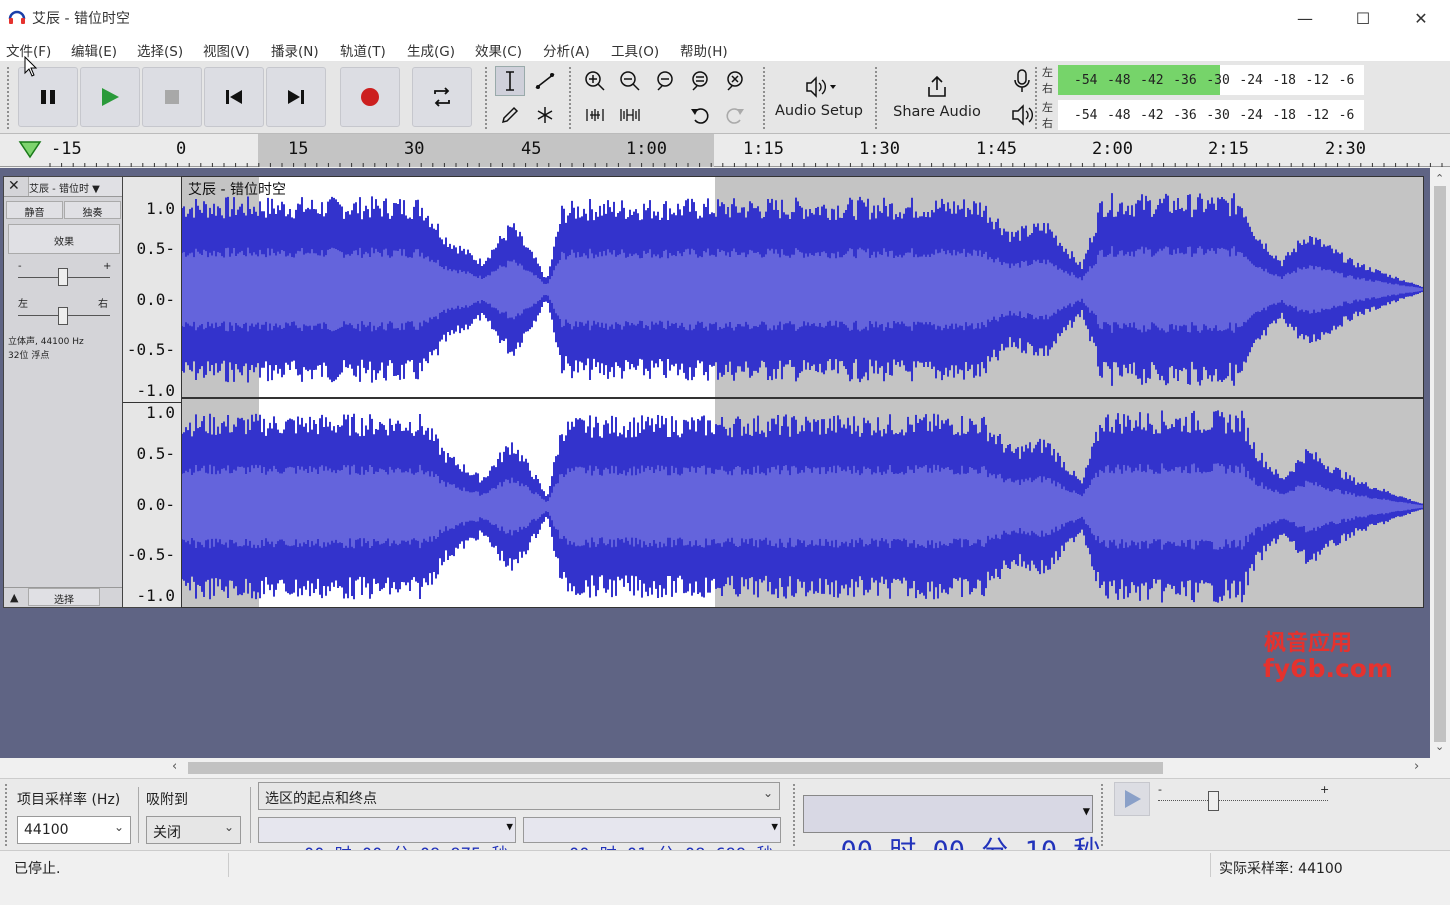 The width and height of the screenshot is (1450, 905). What do you see at coordinates (819, 97) in the screenshot?
I see `audio-setup-button: Audio Setup` at bounding box center [819, 97].